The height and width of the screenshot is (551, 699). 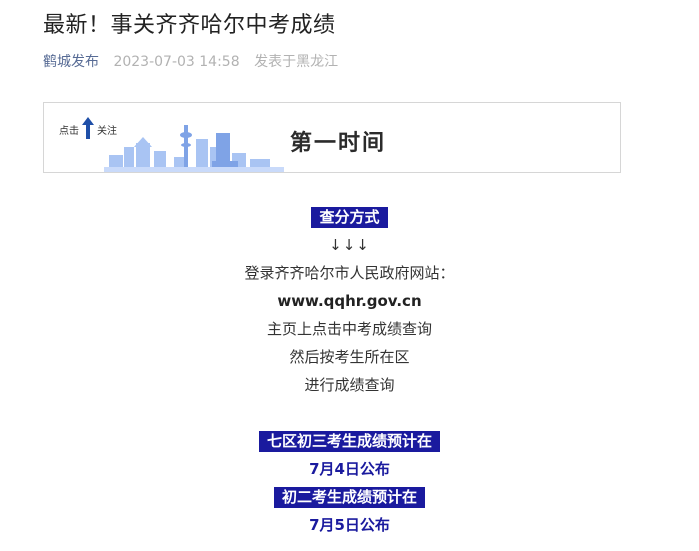 What do you see at coordinates (88, 128) in the screenshot?
I see `arrow-up-icon` at bounding box center [88, 128].